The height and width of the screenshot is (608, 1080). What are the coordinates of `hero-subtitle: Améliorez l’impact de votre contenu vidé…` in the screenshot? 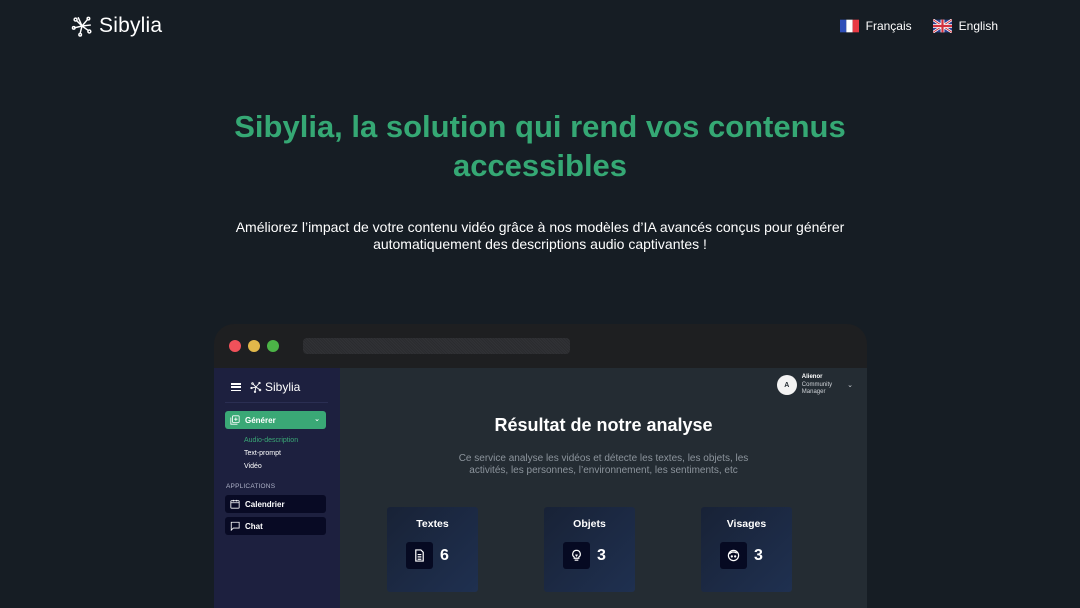 It's located at (540, 236).